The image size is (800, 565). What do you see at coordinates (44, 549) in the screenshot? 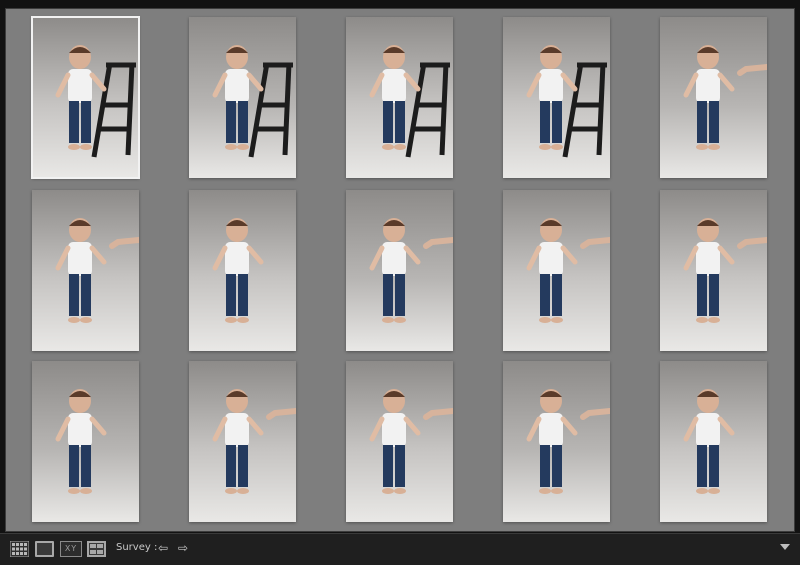
I see `loupe-view-icon` at bounding box center [44, 549].